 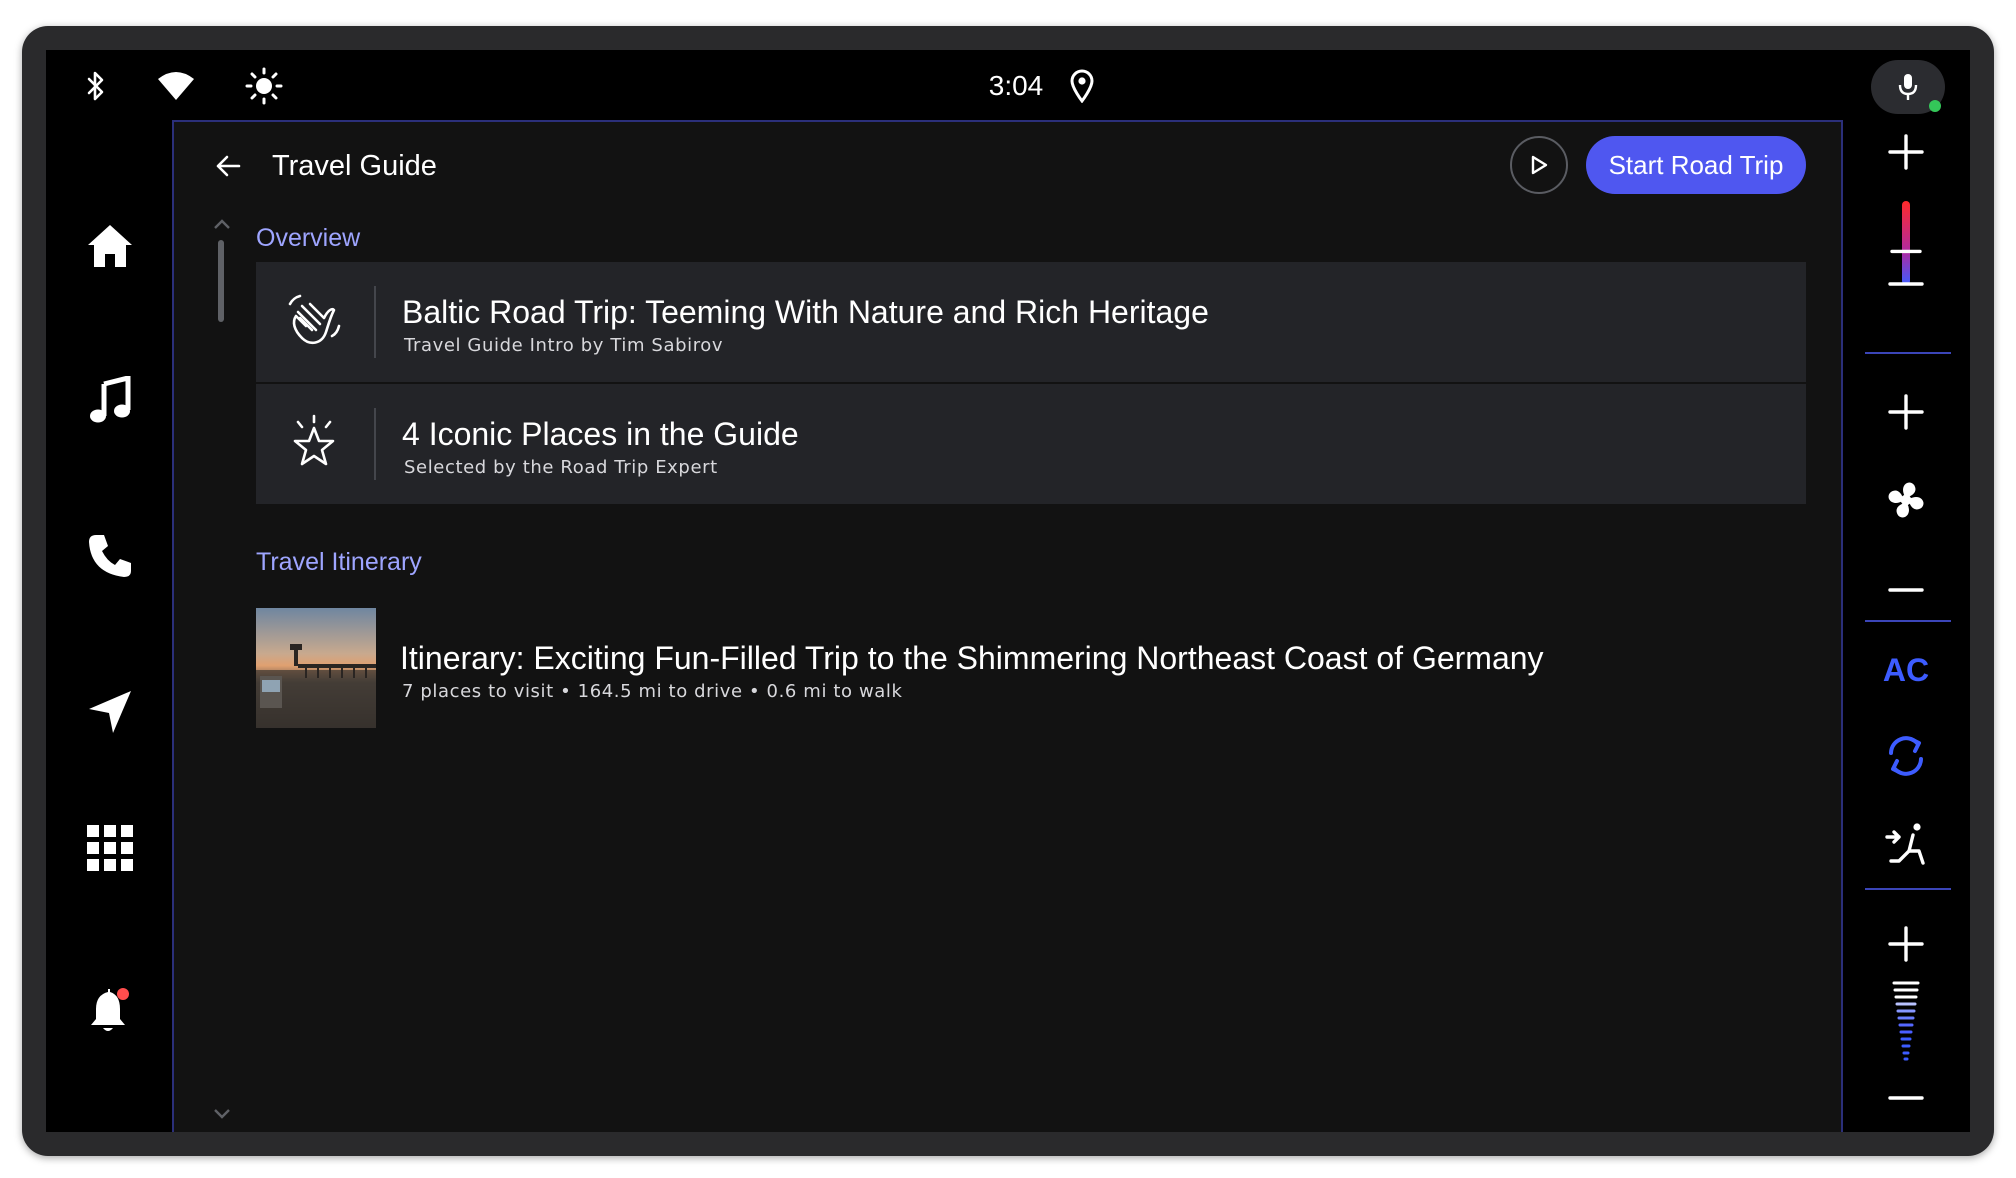 What do you see at coordinates (110, 246) in the screenshot?
I see `home-icon` at bounding box center [110, 246].